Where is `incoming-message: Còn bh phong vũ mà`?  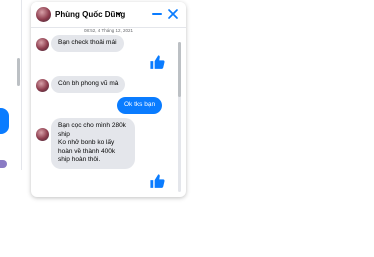
incoming-message: Còn bh phong vũ mà is located at coordinates (88, 84).